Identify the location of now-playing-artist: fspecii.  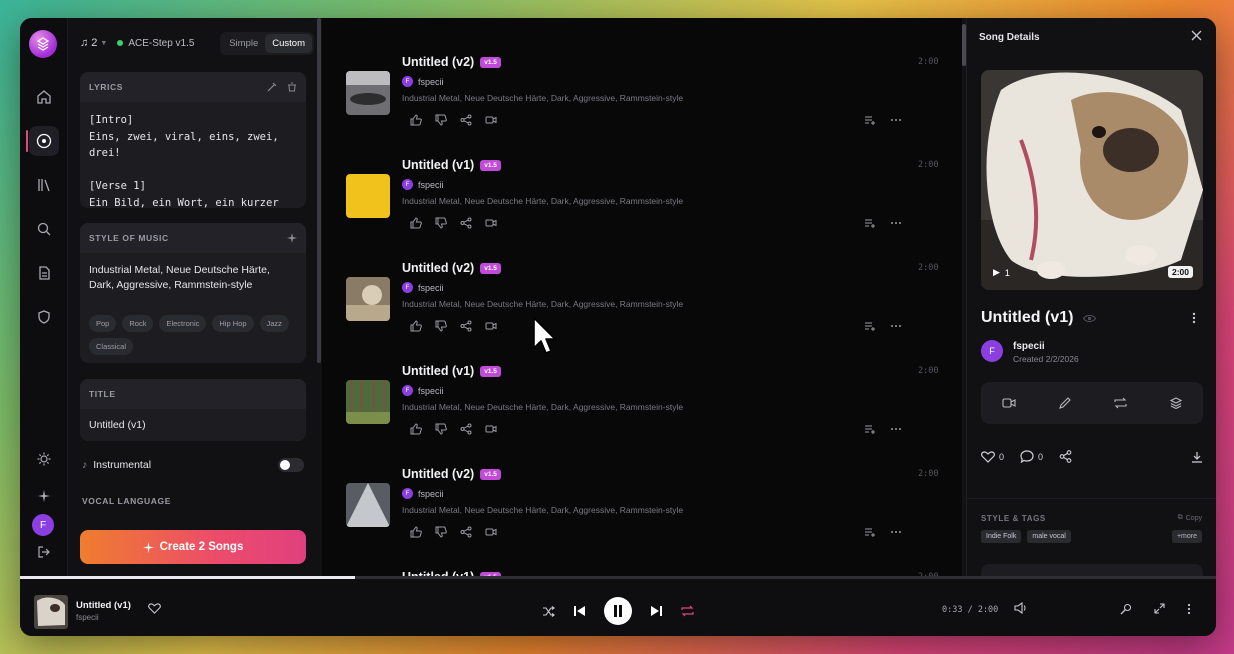
(87, 617).